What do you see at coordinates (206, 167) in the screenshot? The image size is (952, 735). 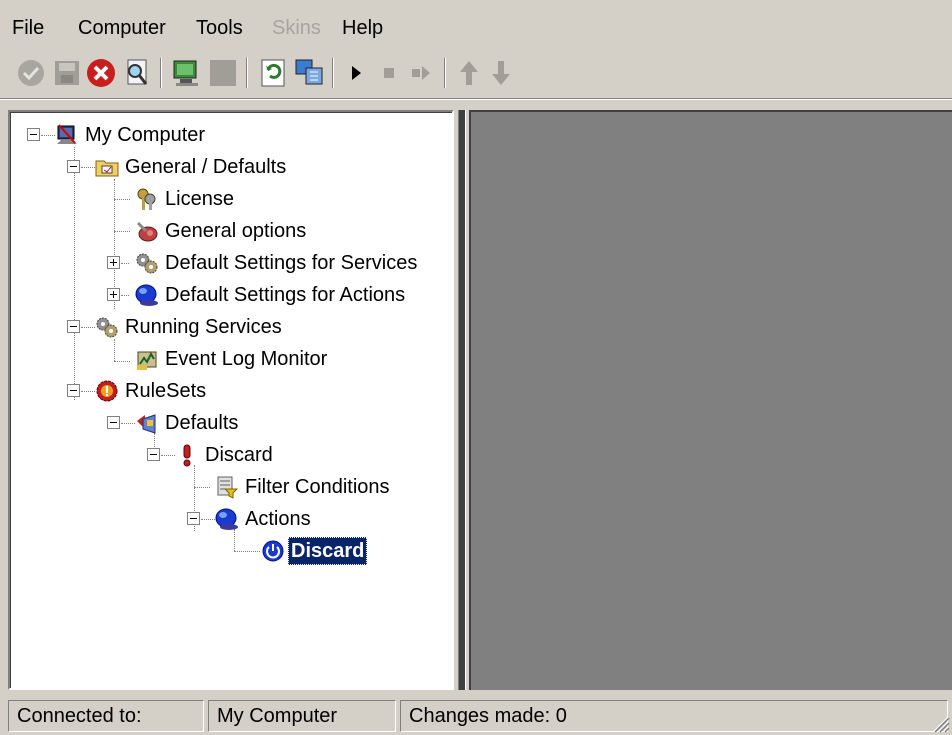 I see `tree-node-label: General / Defaults` at bounding box center [206, 167].